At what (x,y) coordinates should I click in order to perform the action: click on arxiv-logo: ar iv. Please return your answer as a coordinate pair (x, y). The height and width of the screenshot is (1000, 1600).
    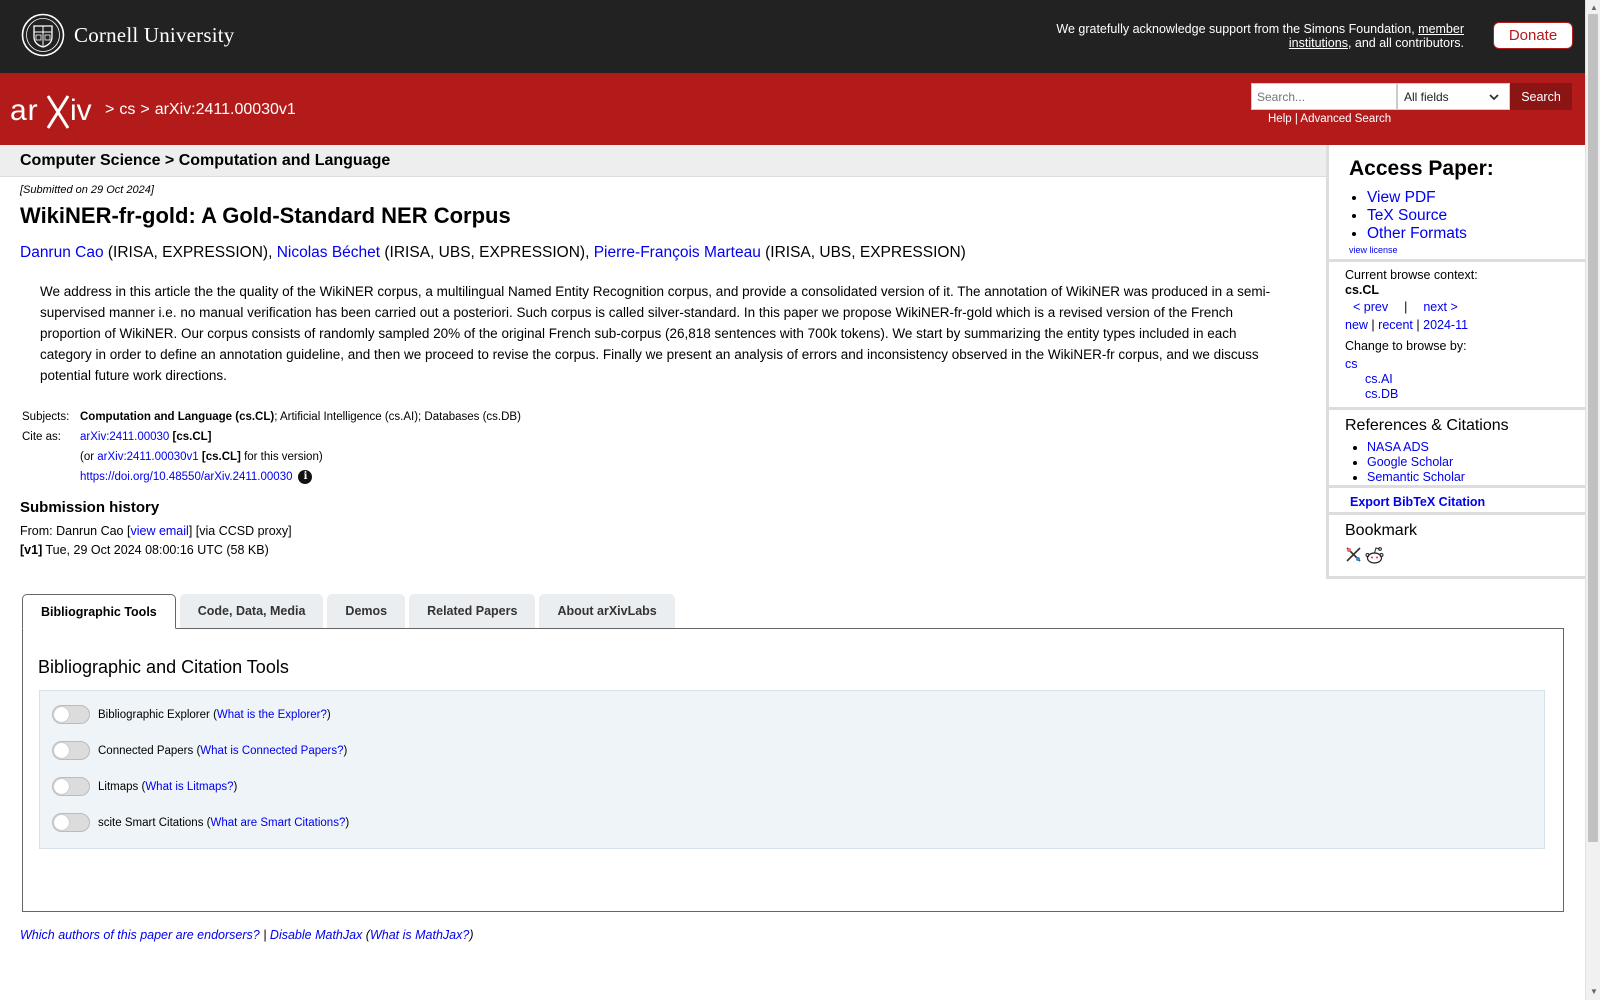
    Looking at the image, I should click on (56, 113).